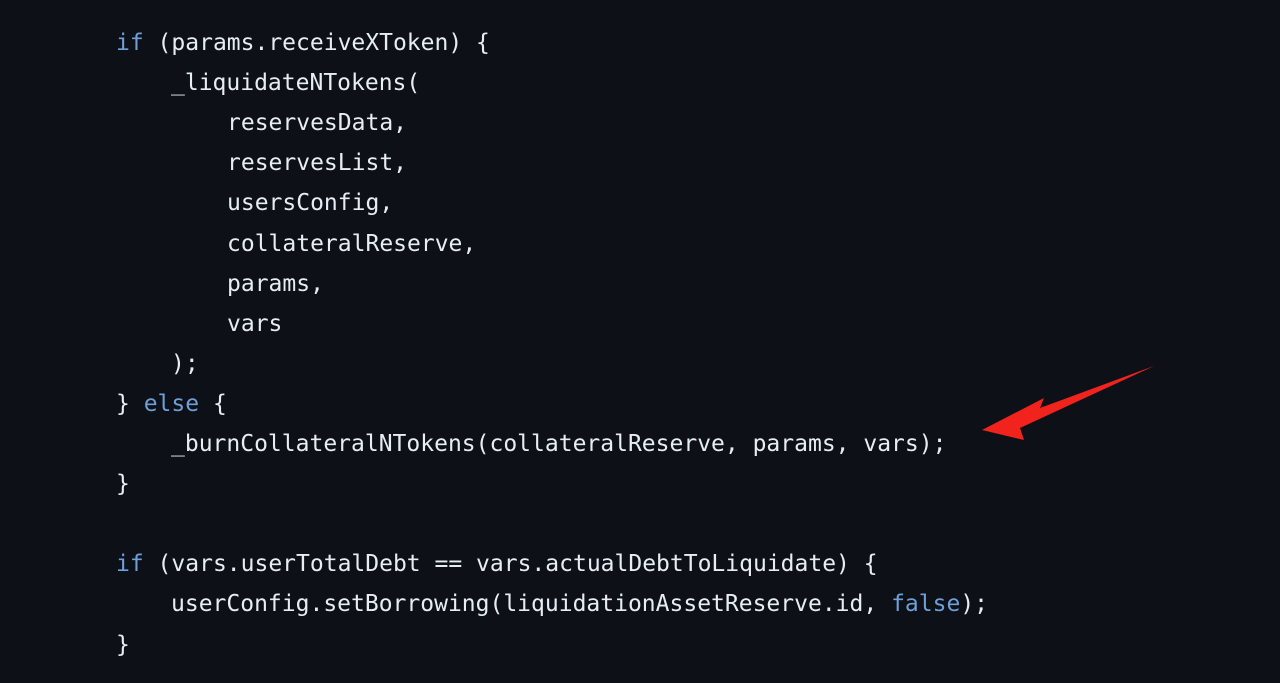 This screenshot has height=683, width=1280. I want to click on code-line: vars, so click(254, 324).